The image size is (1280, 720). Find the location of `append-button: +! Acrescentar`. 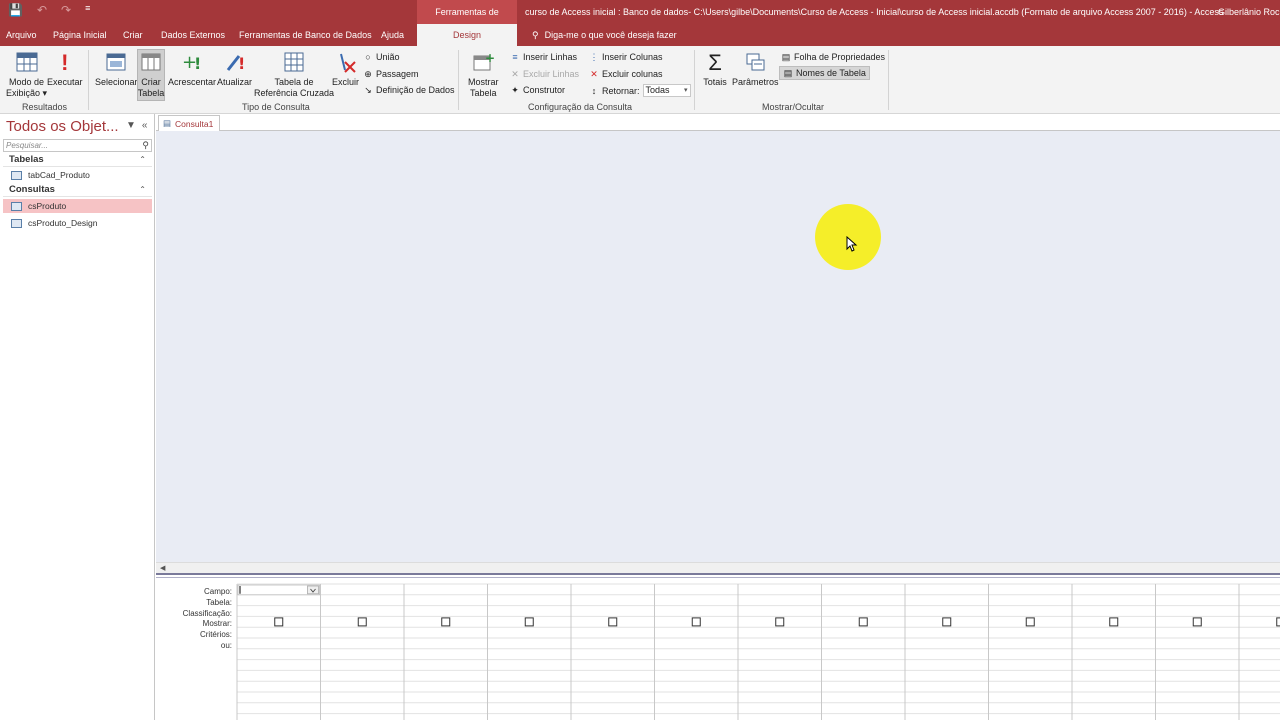

append-button: +! Acrescentar is located at coordinates (192, 69).